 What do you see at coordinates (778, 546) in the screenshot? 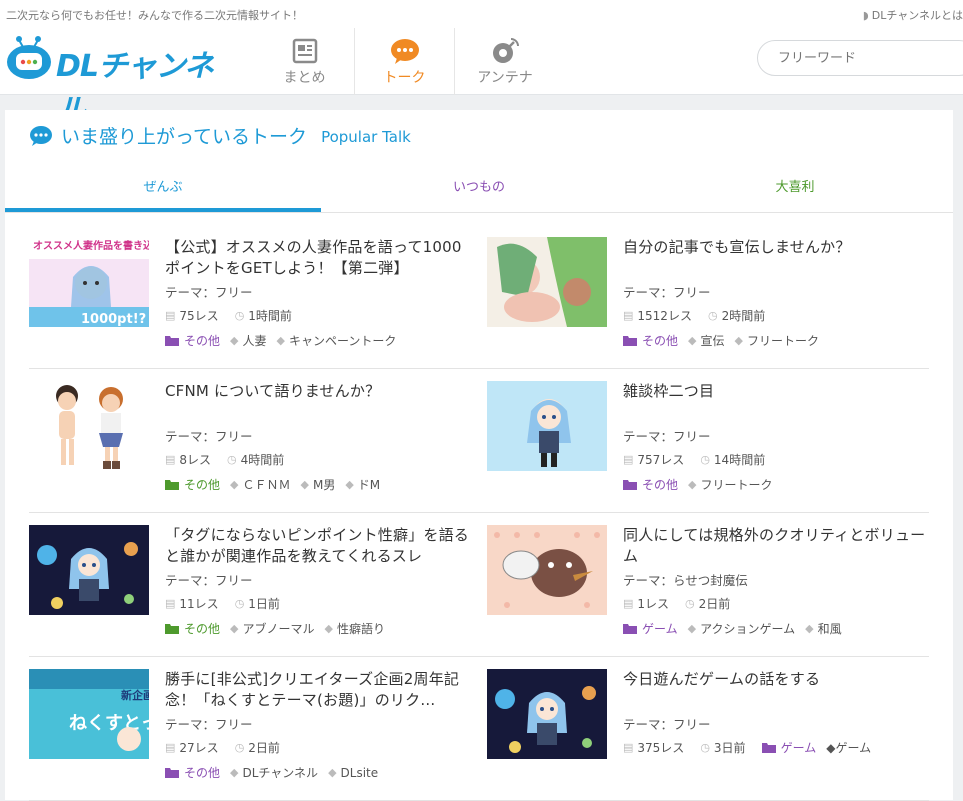
I see `talk-title: 同人にしては規格外のクオリティとボリューム` at bounding box center [778, 546].